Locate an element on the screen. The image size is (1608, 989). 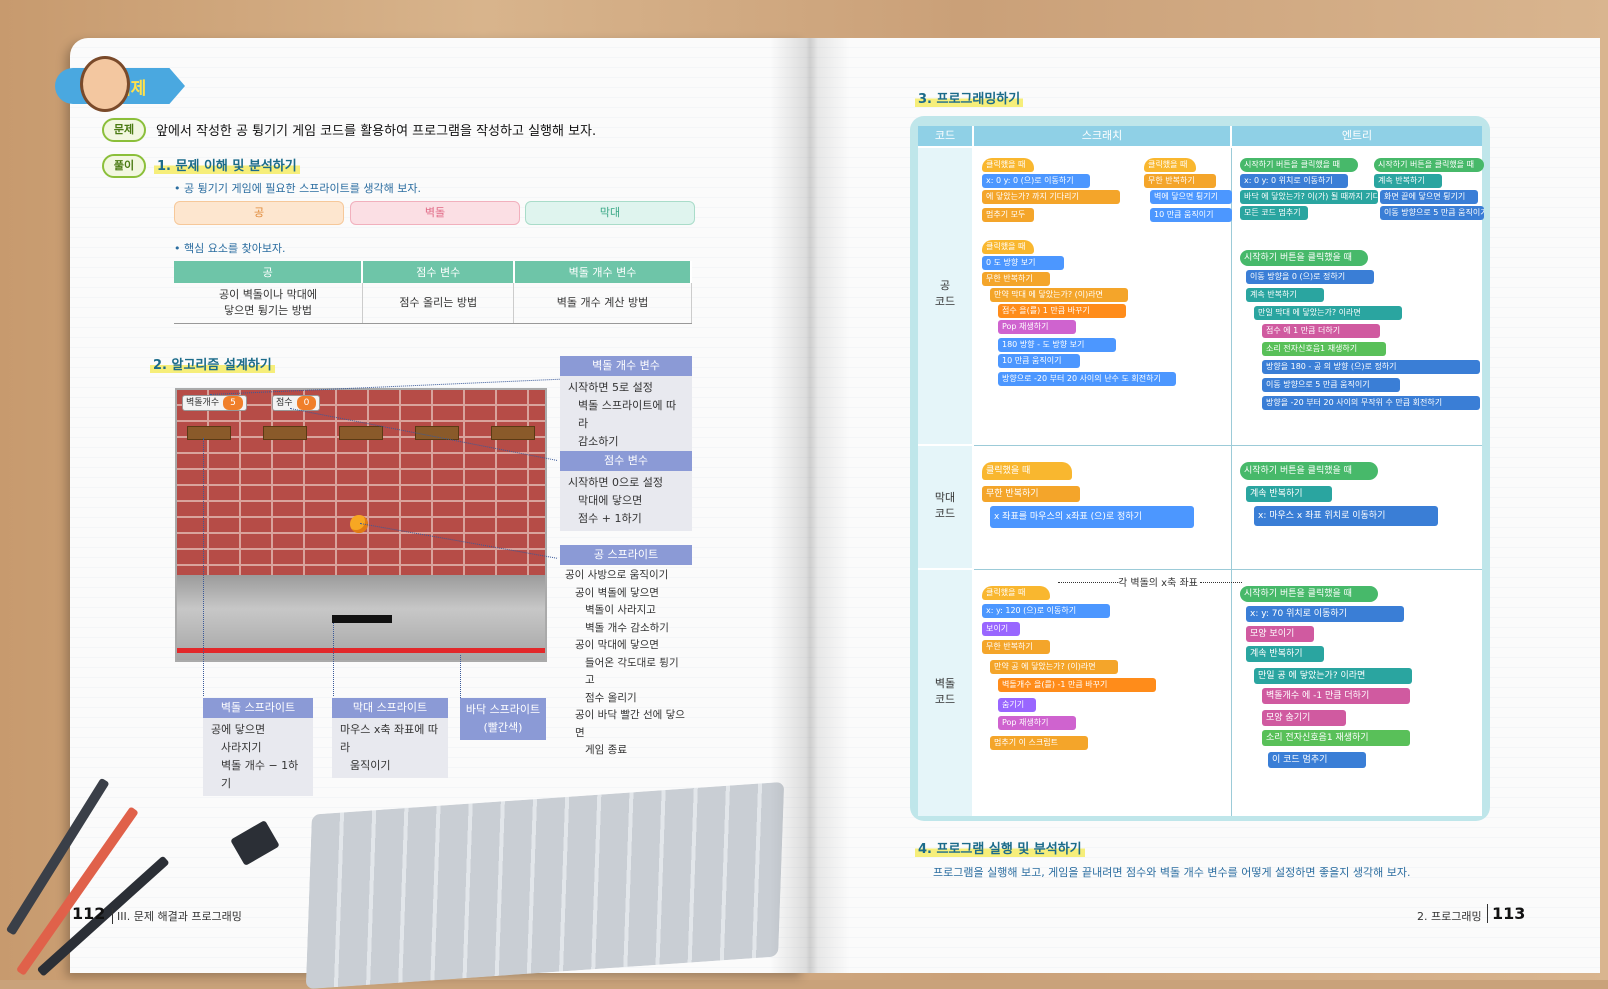
callout-line: 벽돌이 사라지고 is located at coordinates (620, 610).